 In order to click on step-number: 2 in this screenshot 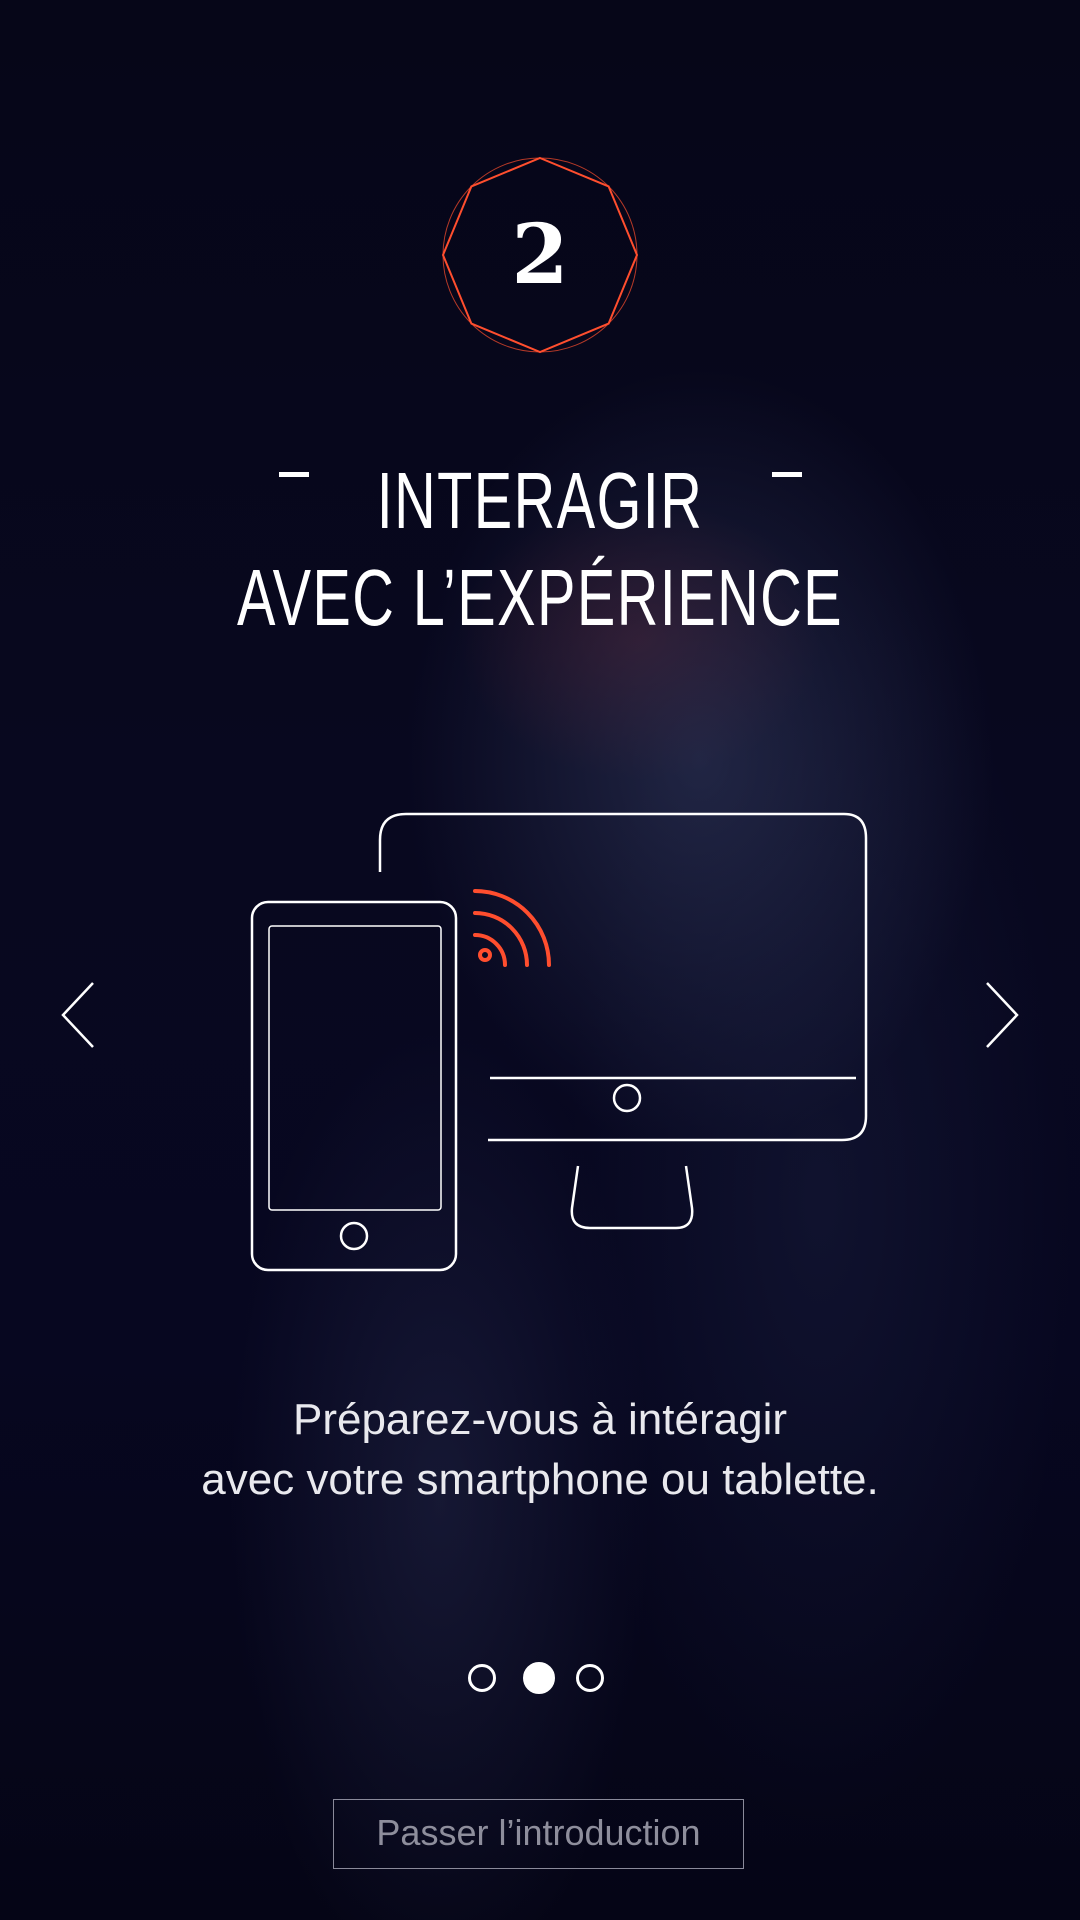, I will do `click(540, 255)`.